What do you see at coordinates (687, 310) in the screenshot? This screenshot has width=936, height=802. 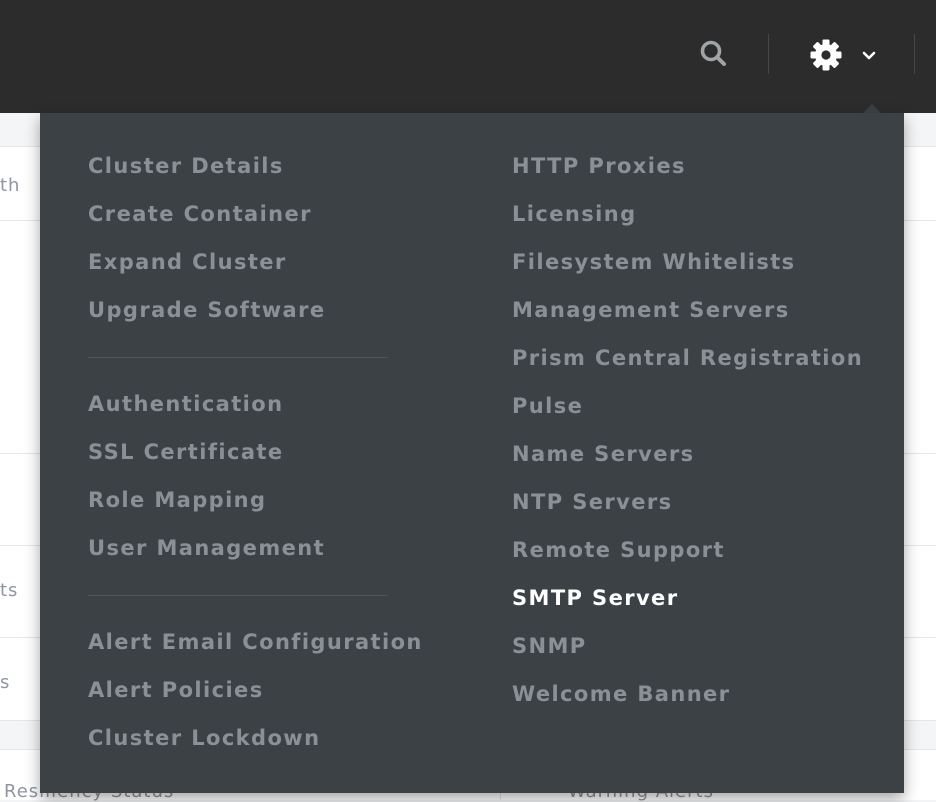 I see `menu-item-management-servers: Management Servers` at bounding box center [687, 310].